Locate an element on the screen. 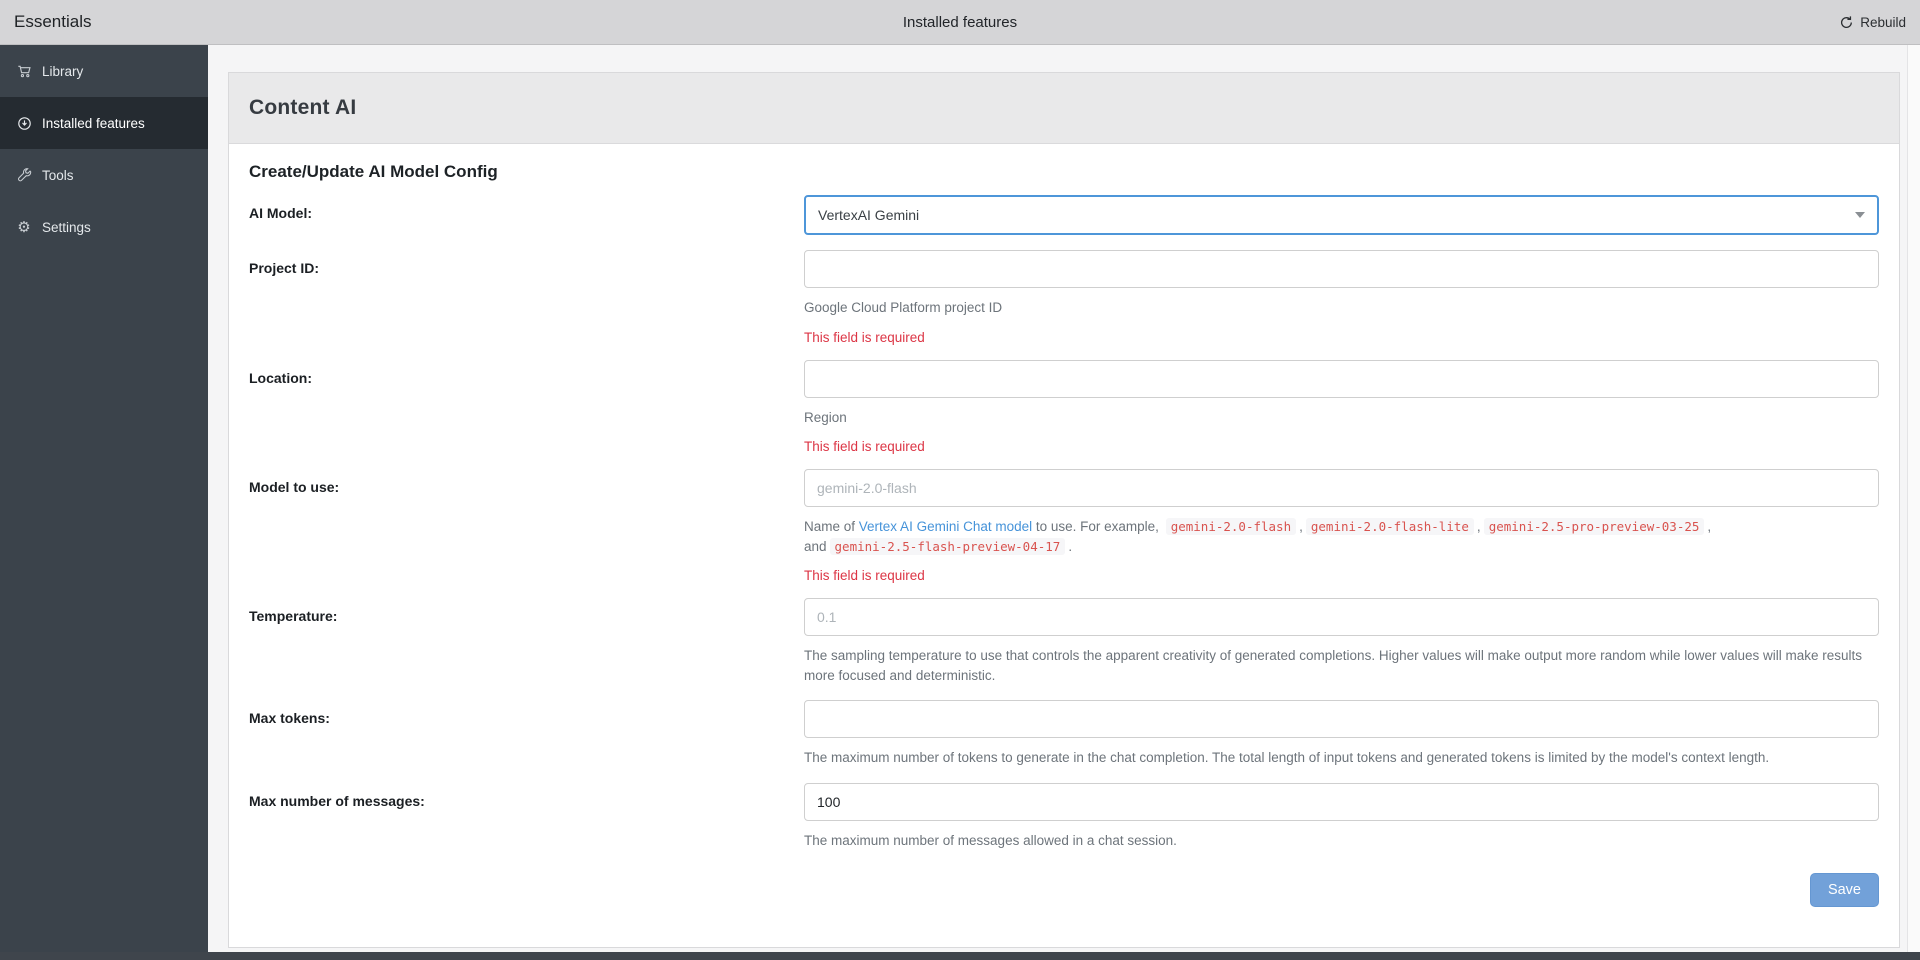 This screenshot has width=1920, height=960. field-label: Max tokens: is located at coordinates (289, 718).